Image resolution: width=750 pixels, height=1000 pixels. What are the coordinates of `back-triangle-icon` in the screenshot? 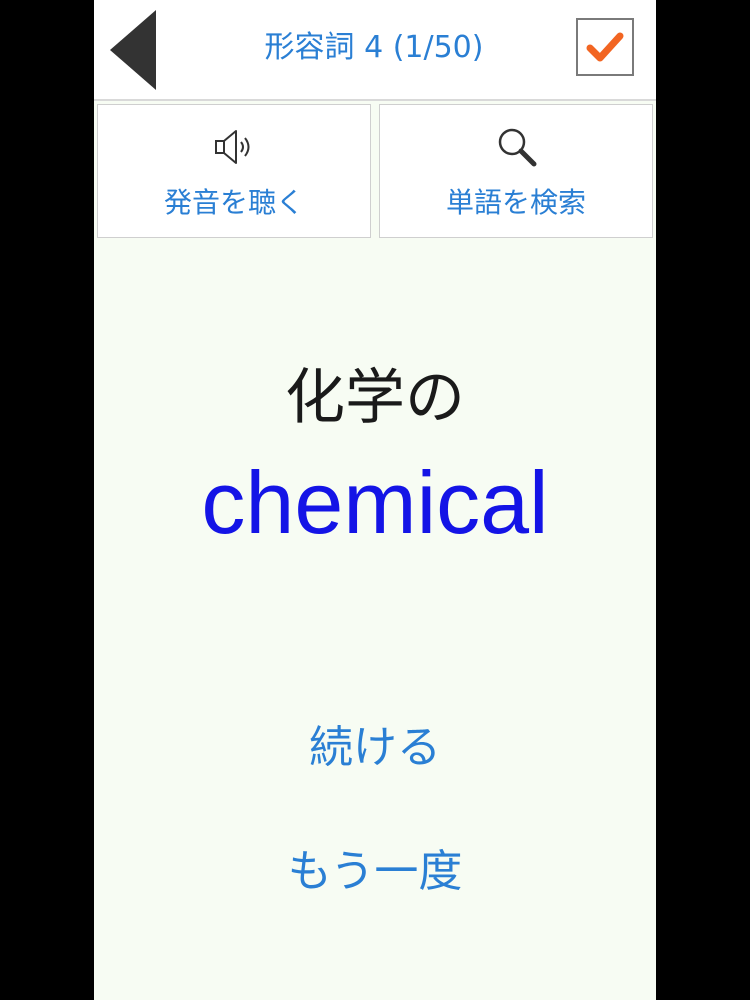 It's located at (133, 50).